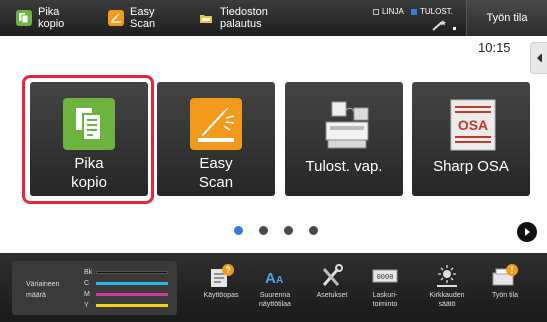 This screenshot has width=547, height=322. Describe the element at coordinates (43, 290) in the screenshot. I see `toner-title: Väriaineen määrä` at that location.